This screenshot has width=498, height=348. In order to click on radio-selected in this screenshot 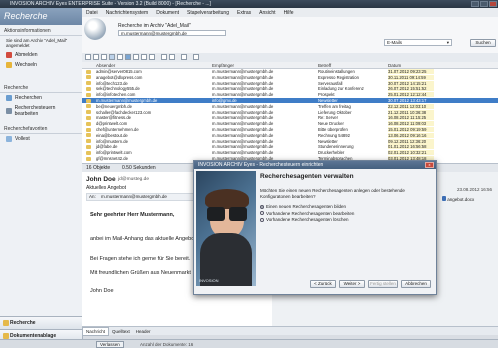, I will do `click(262, 206)`.